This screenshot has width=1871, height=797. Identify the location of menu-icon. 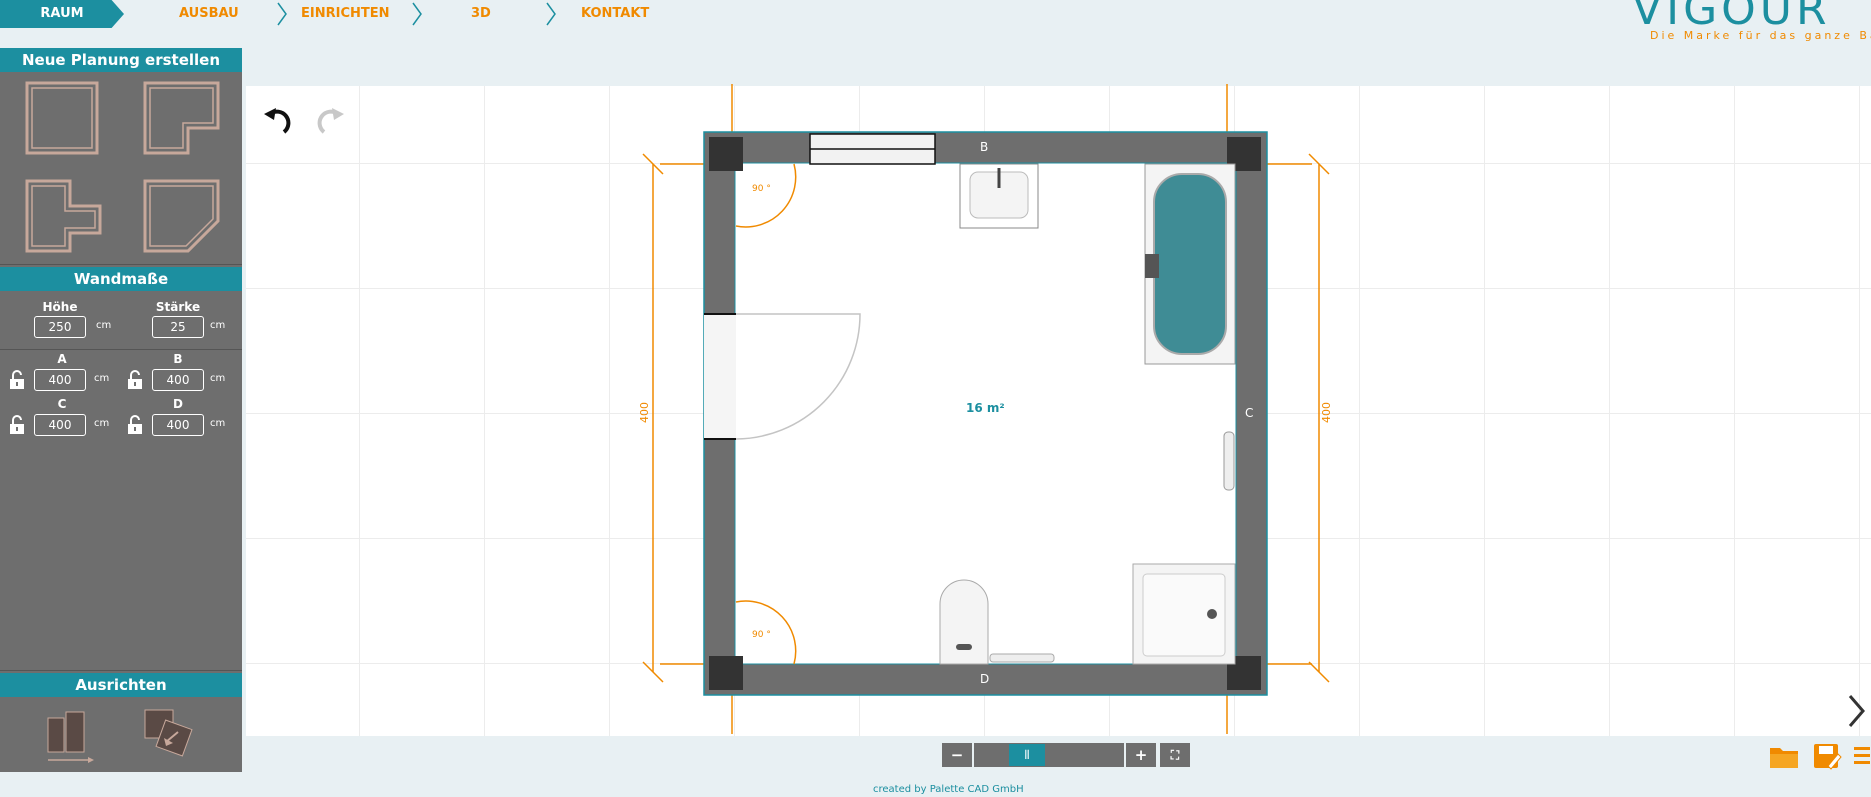
(1861, 756).